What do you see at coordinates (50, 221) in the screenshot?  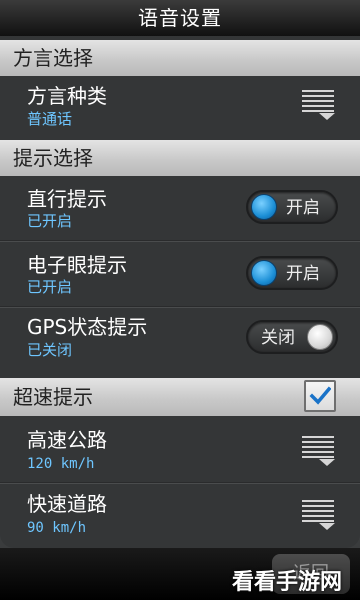 I see `straight-tip-status: 已开启` at bounding box center [50, 221].